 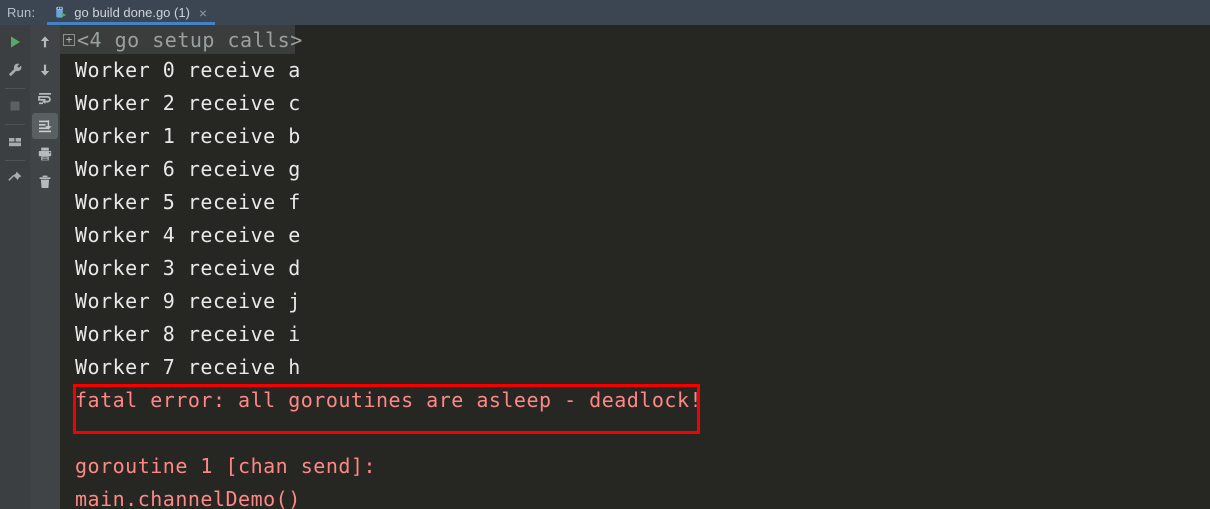 I want to click on expand-fold-icon: +, so click(x=69, y=39).